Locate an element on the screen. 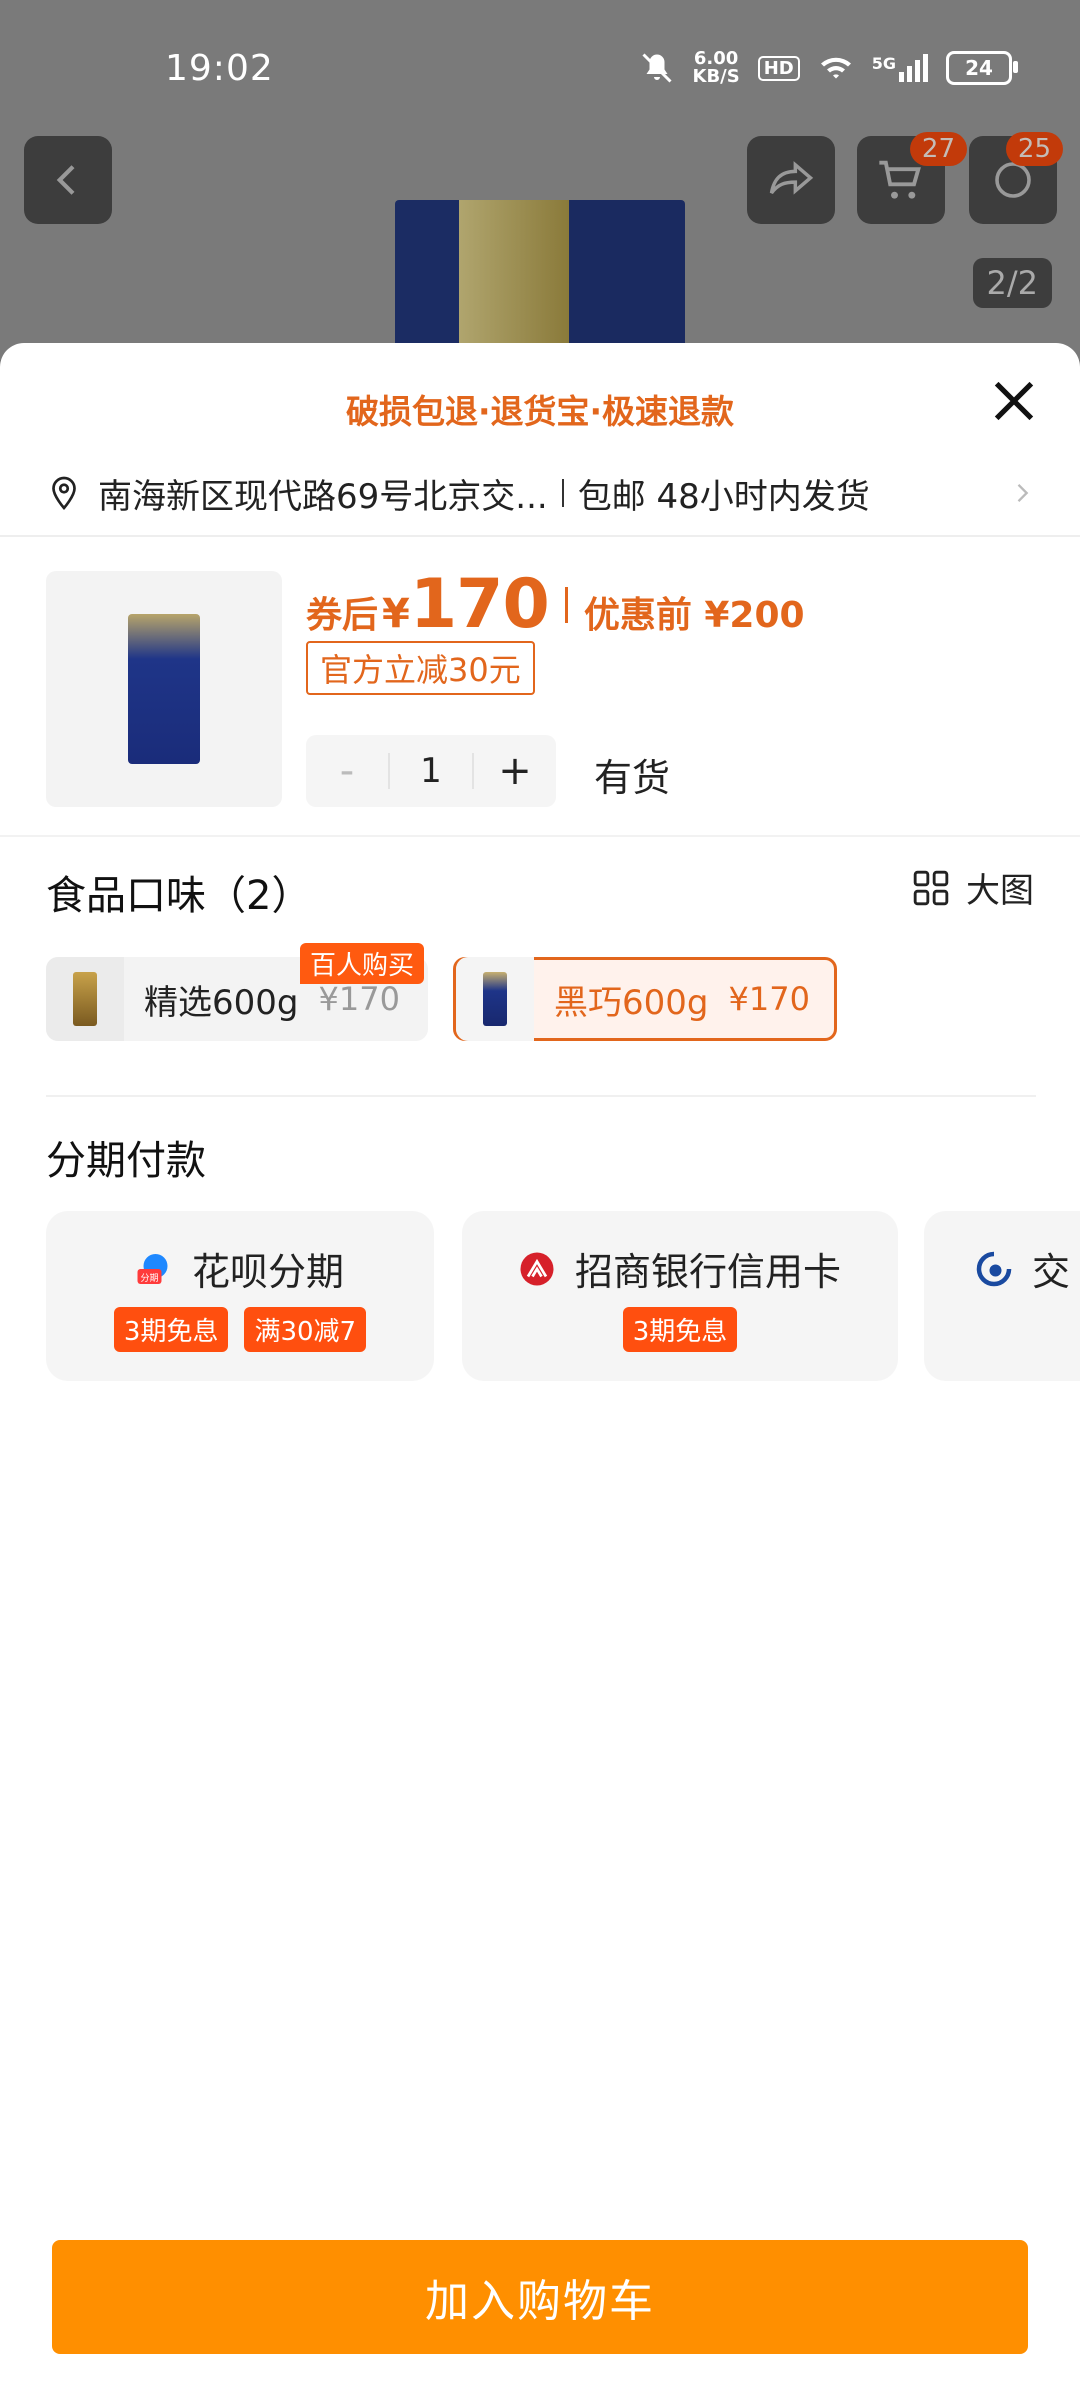 Image resolution: width=1080 pixels, height=2400 pixels. payment-name: 交 is located at coordinates (1051, 1272).